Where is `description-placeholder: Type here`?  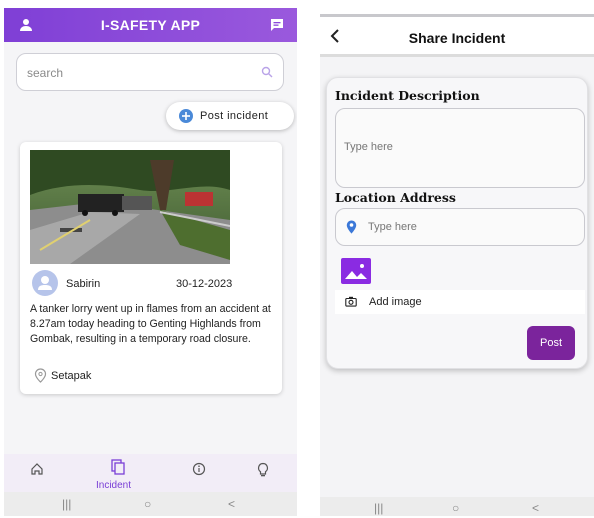
description-placeholder: Type here is located at coordinates (368, 147).